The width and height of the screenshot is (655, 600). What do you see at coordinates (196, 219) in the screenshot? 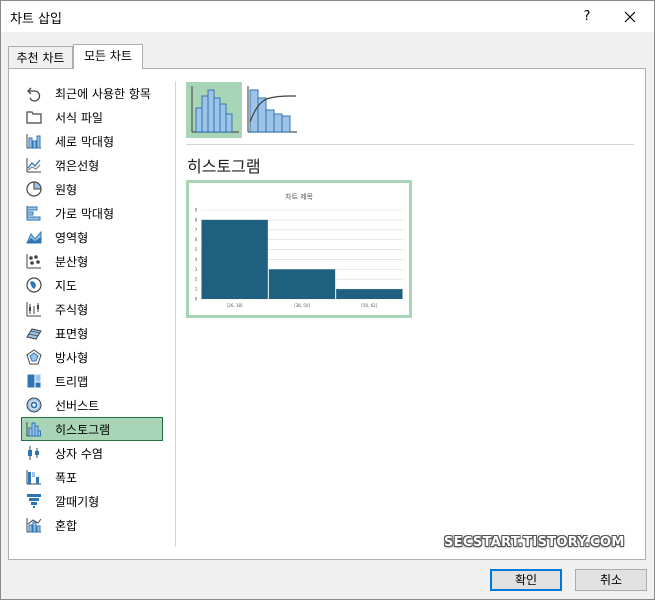
I see `y-tick-label: 8` at bounding box center [196, 219].